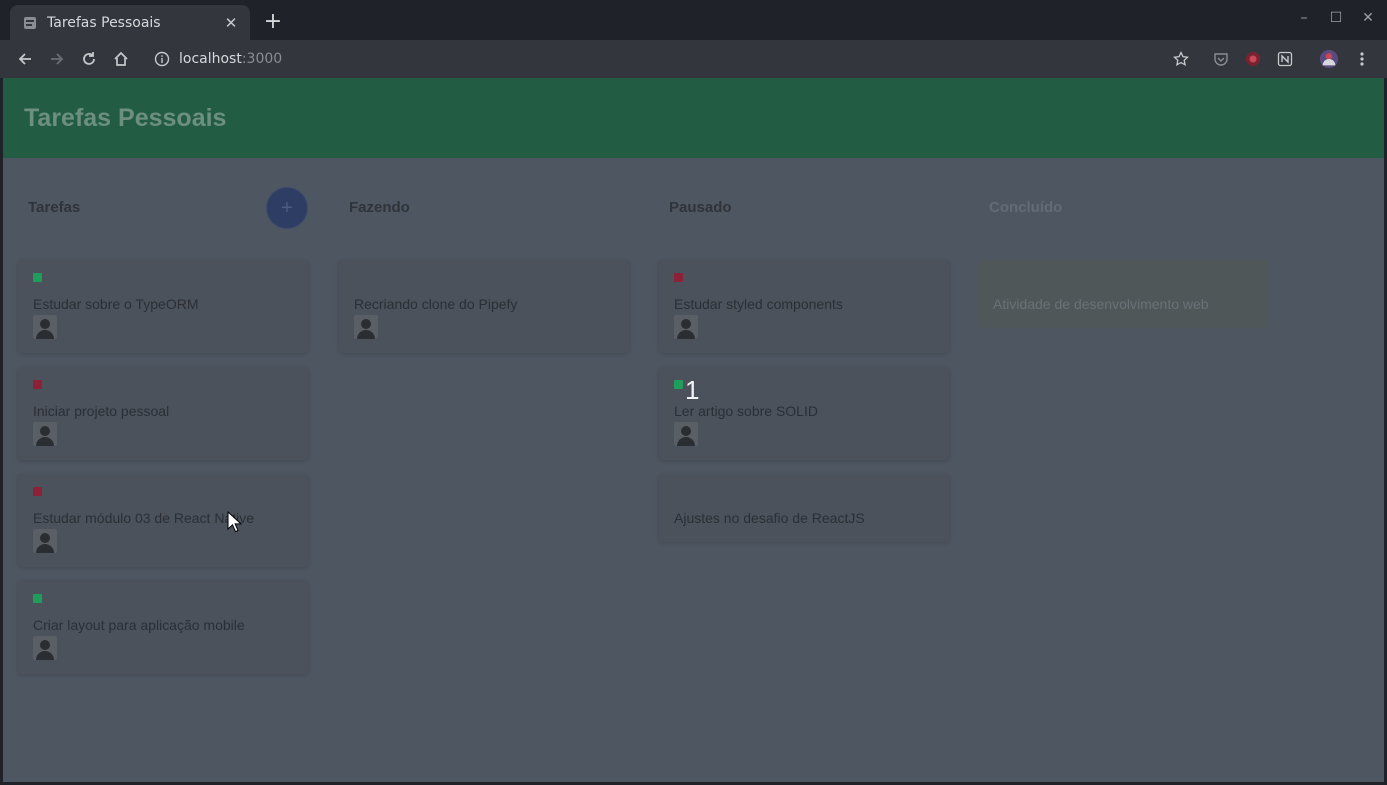 The height and width of the screenshot is (785, 1387). Describe the element at coordinates (673, 59) in the screenshot. I see `address-bar: localhost :3000` at that location.